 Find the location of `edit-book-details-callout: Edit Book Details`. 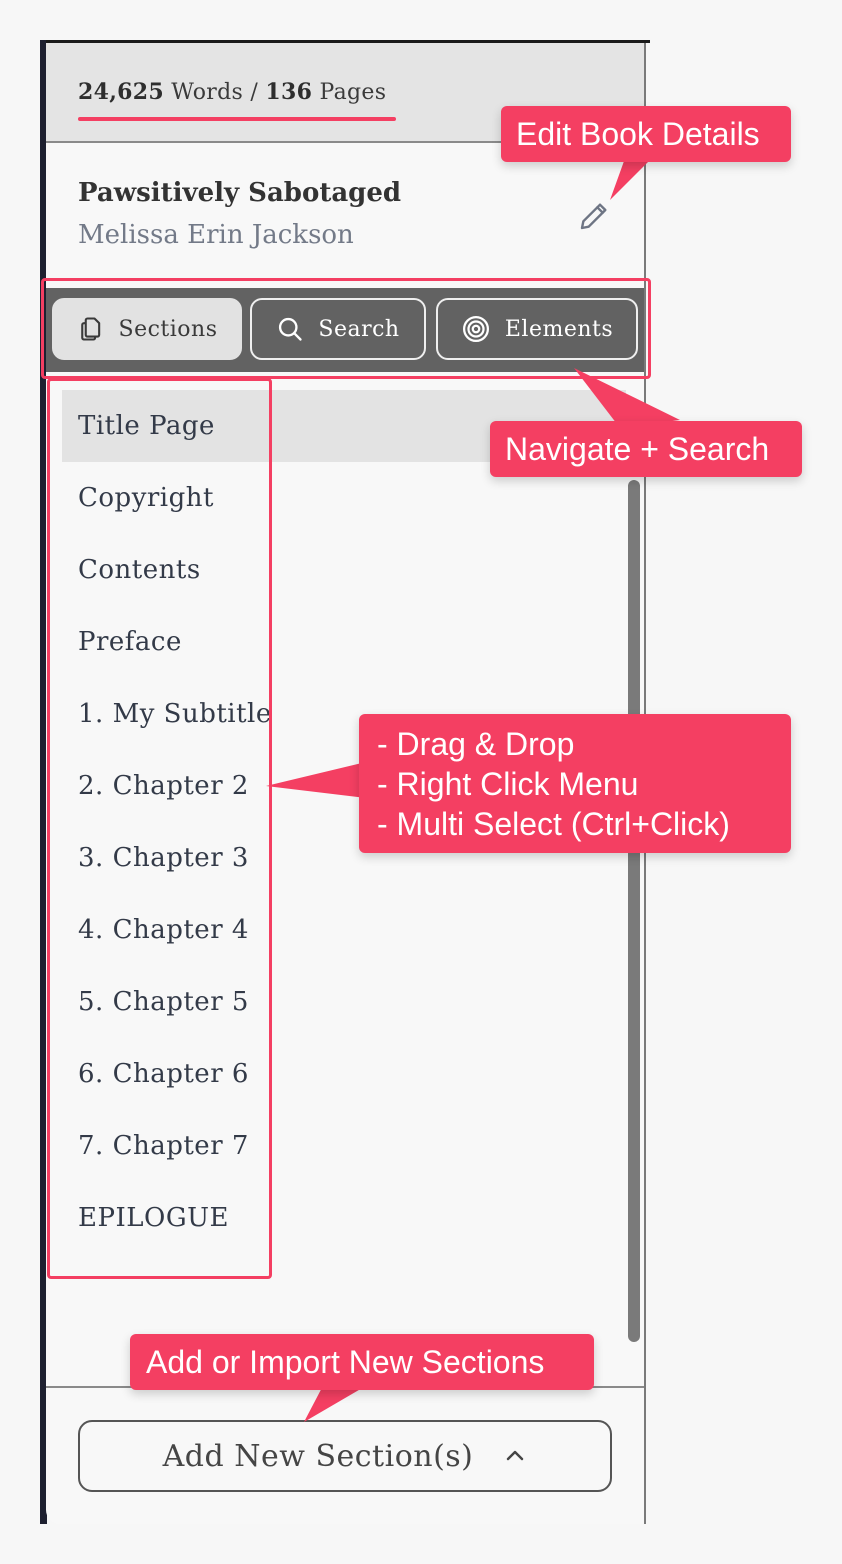

edit-book-details-callout: Edit Book Details is located at coordinates (646, 134).